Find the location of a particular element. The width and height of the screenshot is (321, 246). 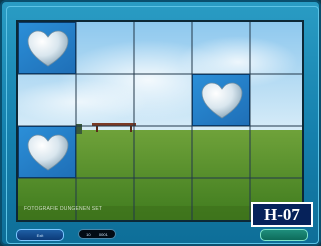

exit-button: Exit is located at coordinates (40, 235).